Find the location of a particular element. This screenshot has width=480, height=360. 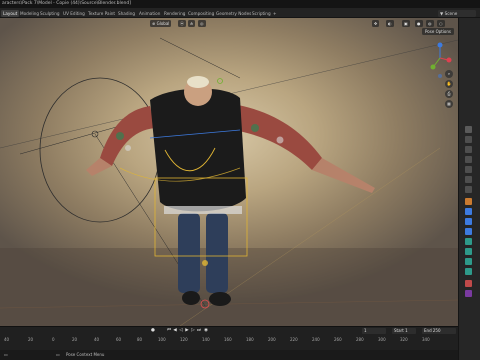

data-properties-icon is located at coordinates (468, 251).